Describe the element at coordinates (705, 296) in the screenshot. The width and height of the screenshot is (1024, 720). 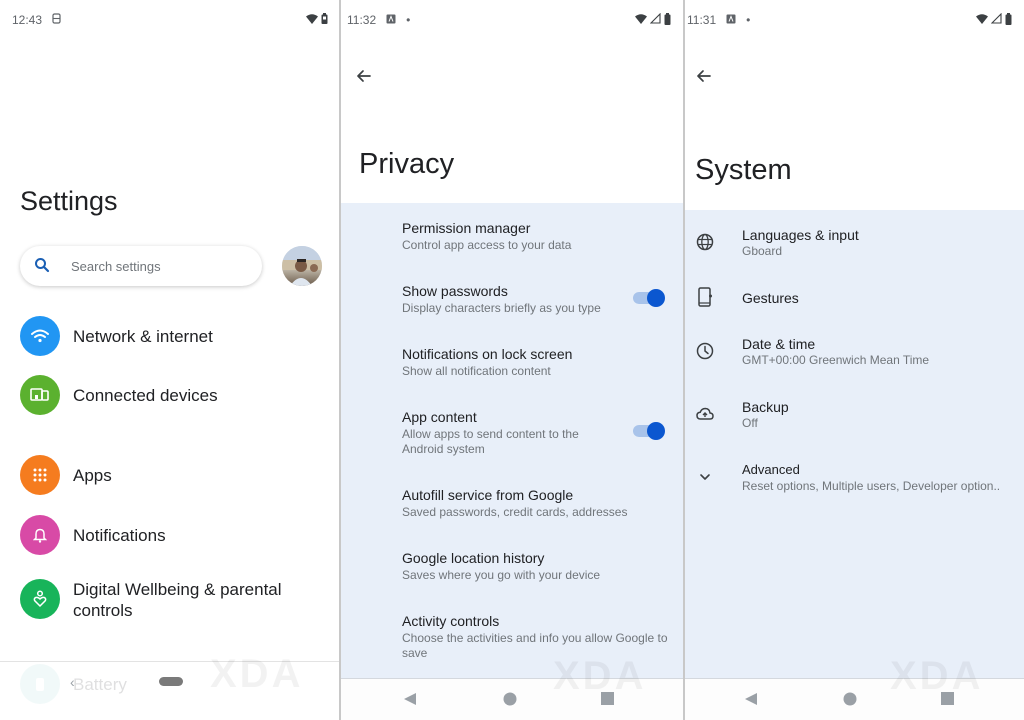
I see `gestures-phone-icon` at that location.